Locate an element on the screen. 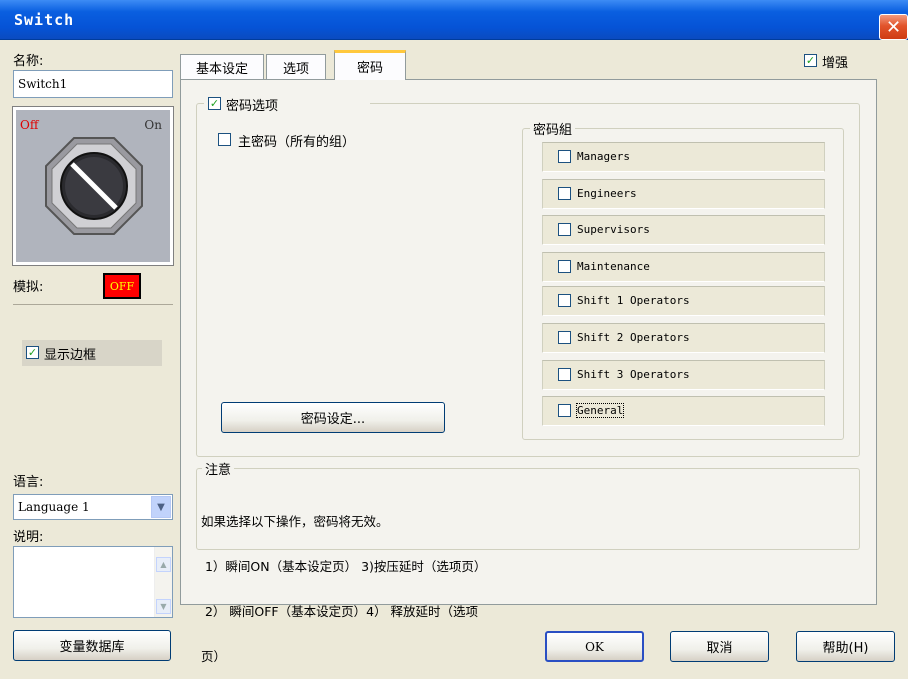 Image resolution: width=908 pixels, height=679 pixels. group-label-shift-1-operators: Shift 1 Operators is located at coordinates (633, 300).